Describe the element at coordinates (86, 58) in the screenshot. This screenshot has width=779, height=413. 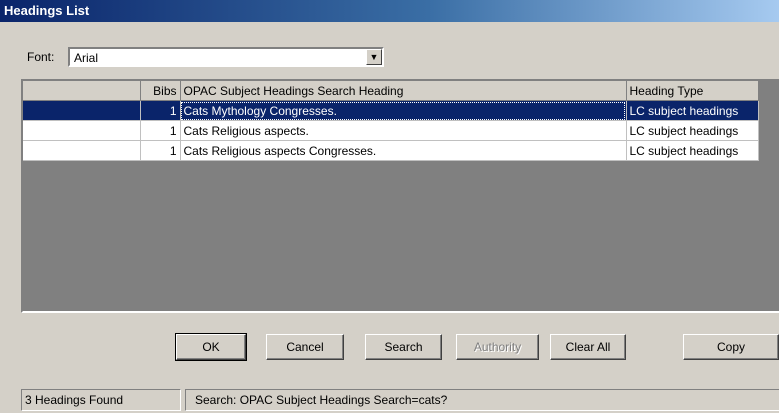
I see `font-dropdown-value: Arial` at that location.